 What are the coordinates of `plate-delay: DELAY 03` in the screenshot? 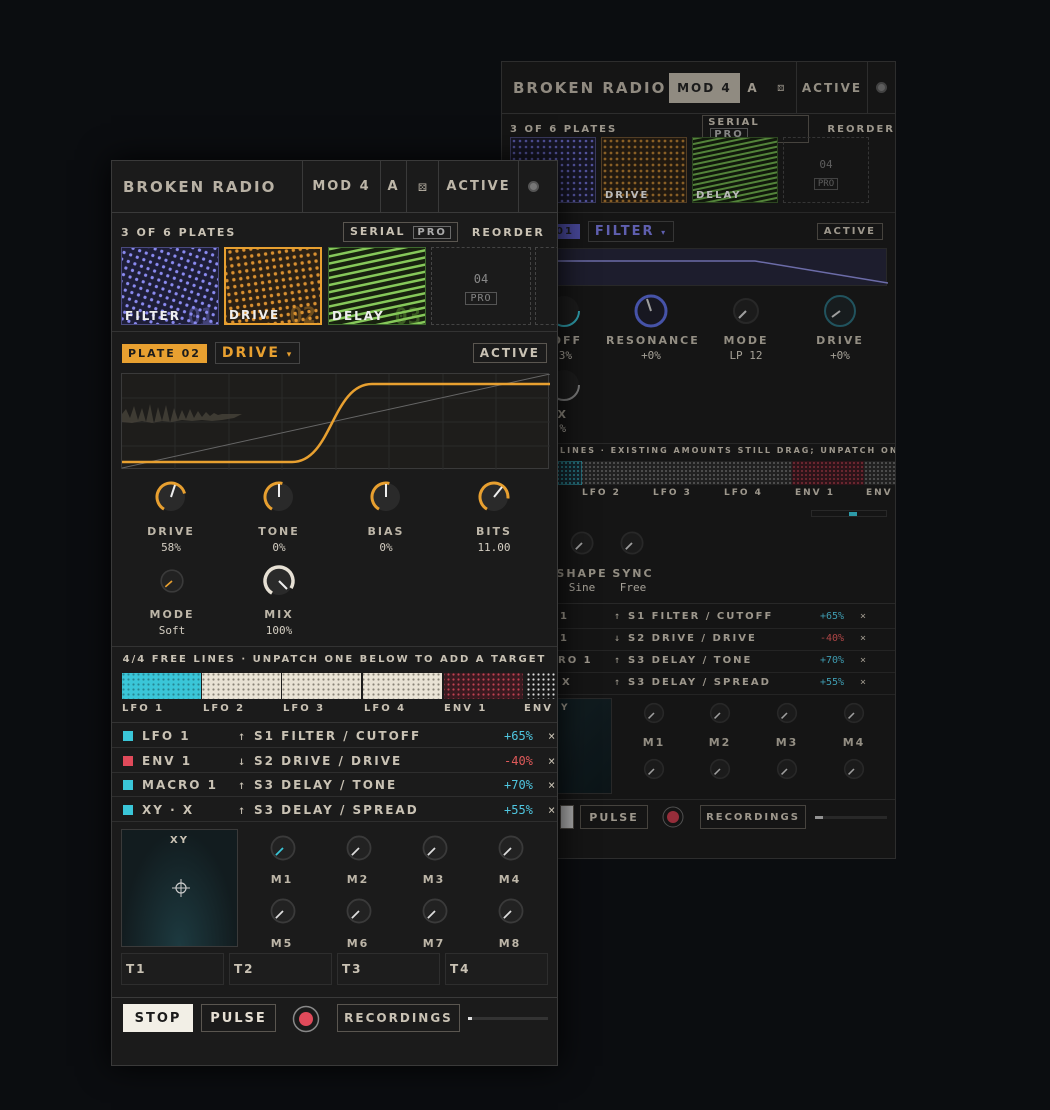 It's located at (377, 286).